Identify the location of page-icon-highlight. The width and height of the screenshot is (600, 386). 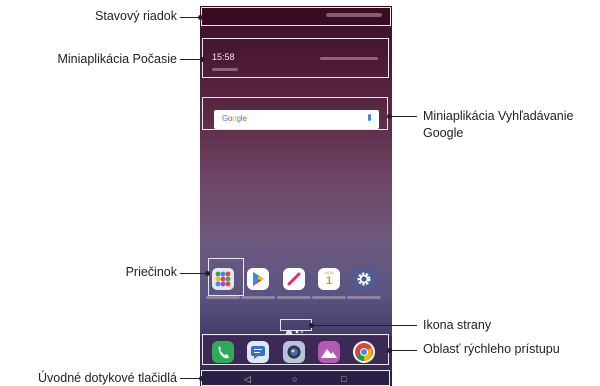
(296, 325).